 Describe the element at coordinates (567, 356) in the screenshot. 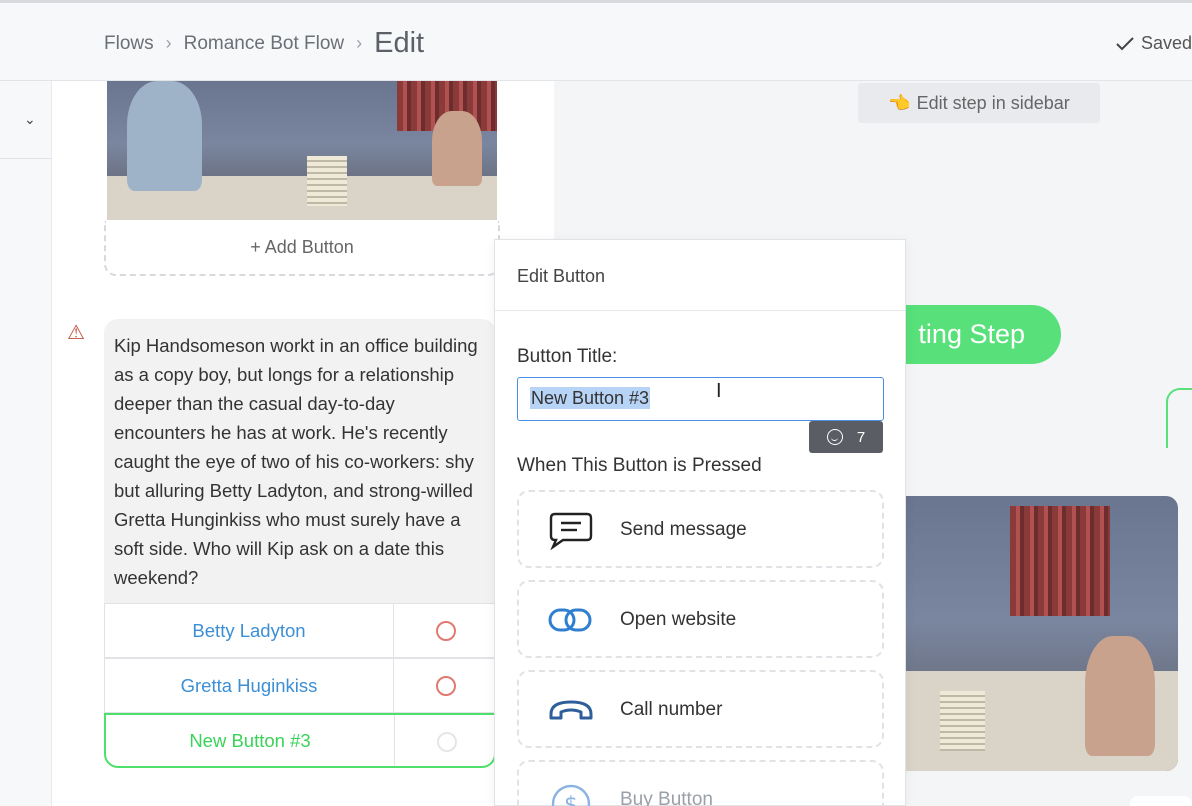

I see `button-title-label: Button Title:` at that location.